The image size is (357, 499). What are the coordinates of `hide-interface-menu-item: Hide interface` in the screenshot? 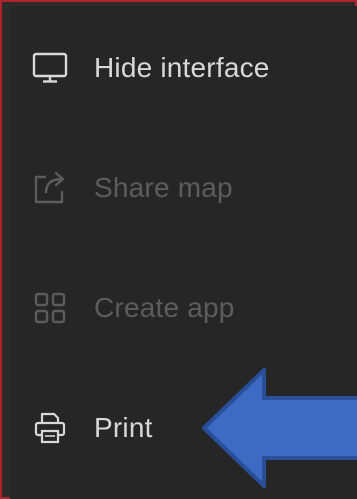 It's located at (183, 68).